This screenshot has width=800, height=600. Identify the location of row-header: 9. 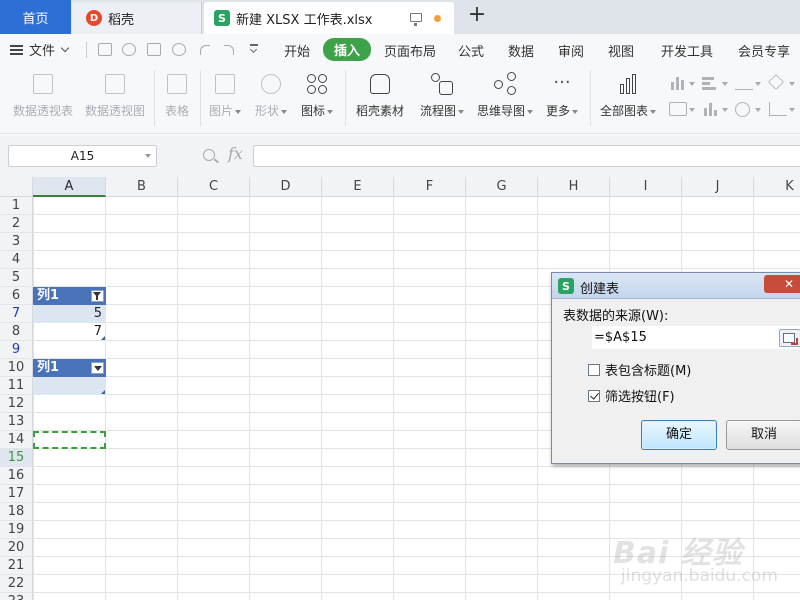
(16, 350).